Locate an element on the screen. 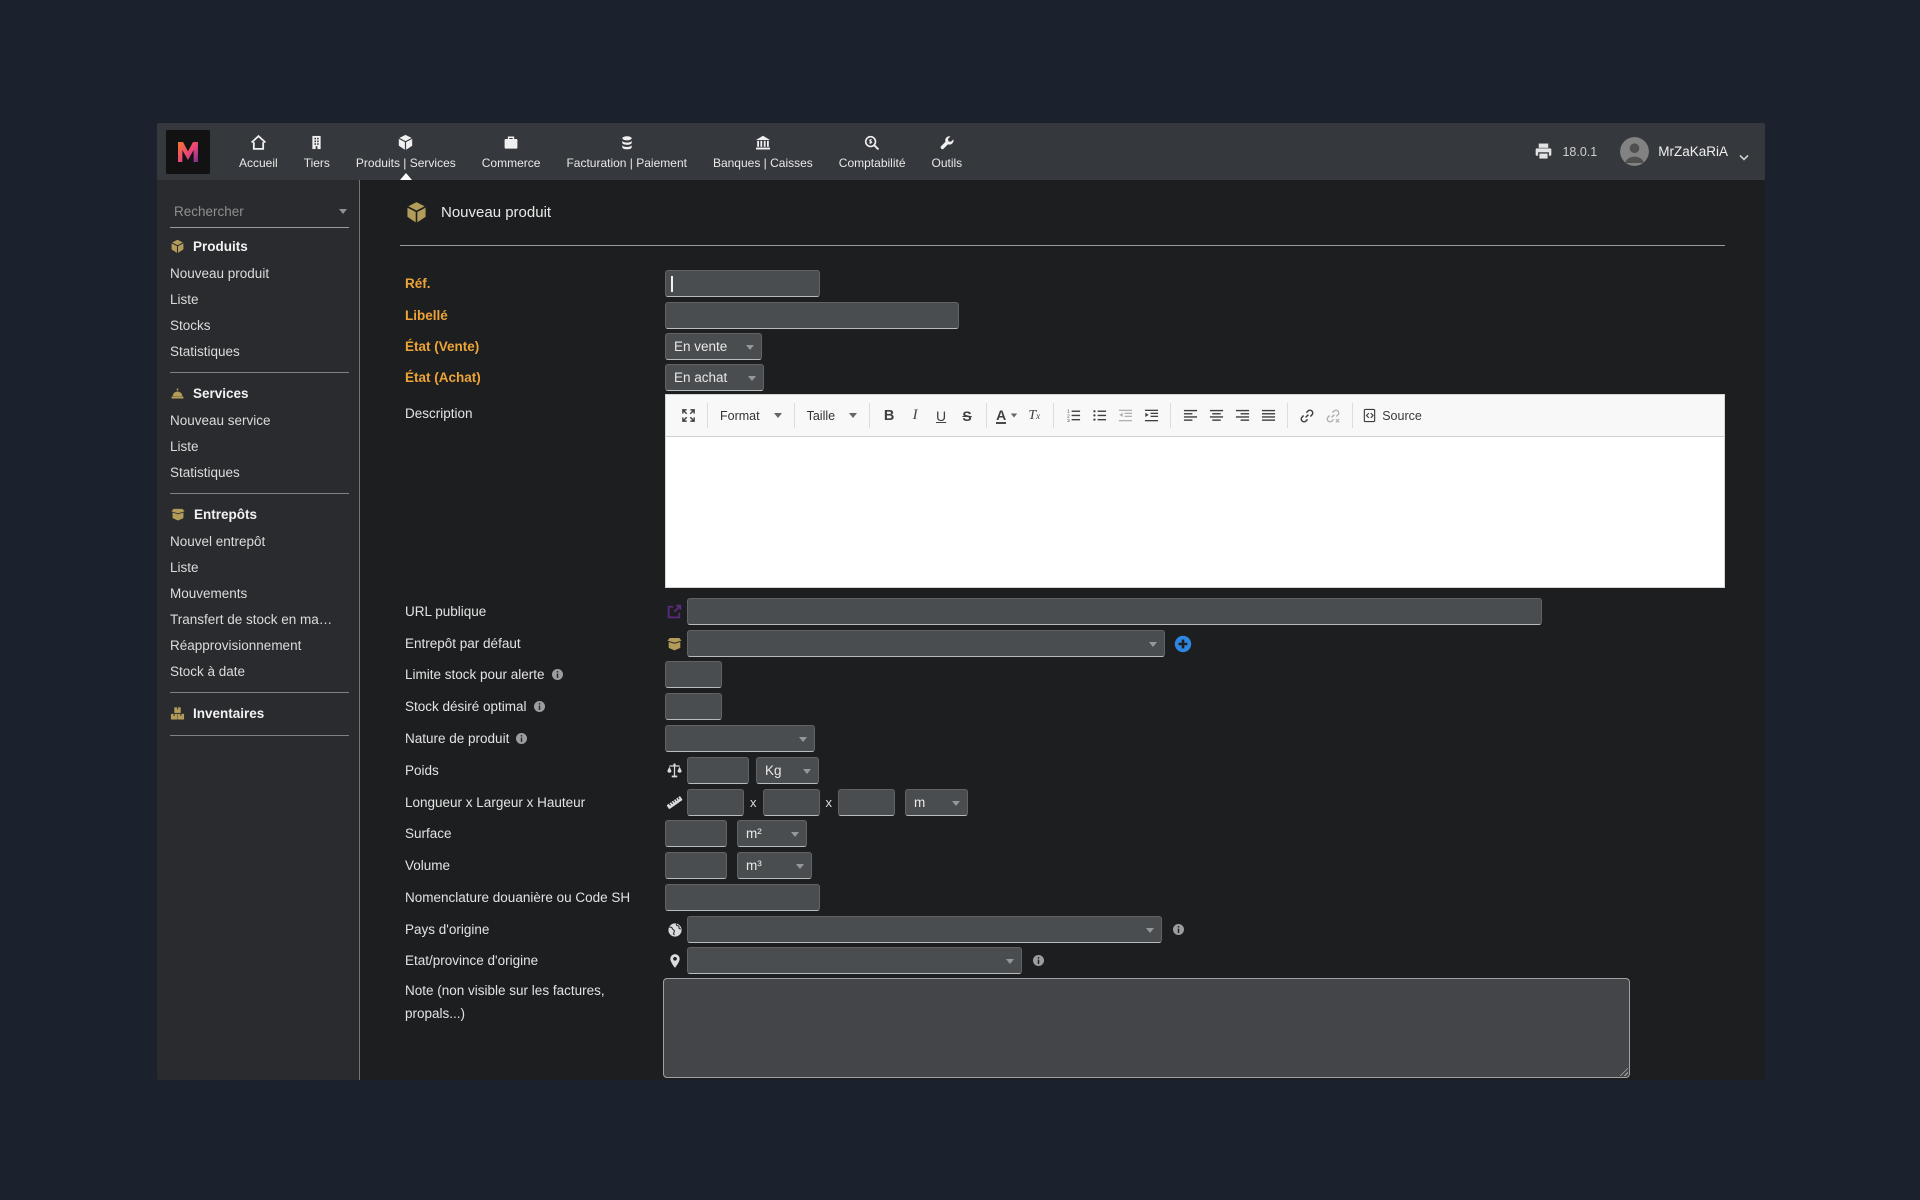 Image resolution: width=1920 pixels, height=1200 pixels. align-justify-icon is located at coordinates (1268, 416).